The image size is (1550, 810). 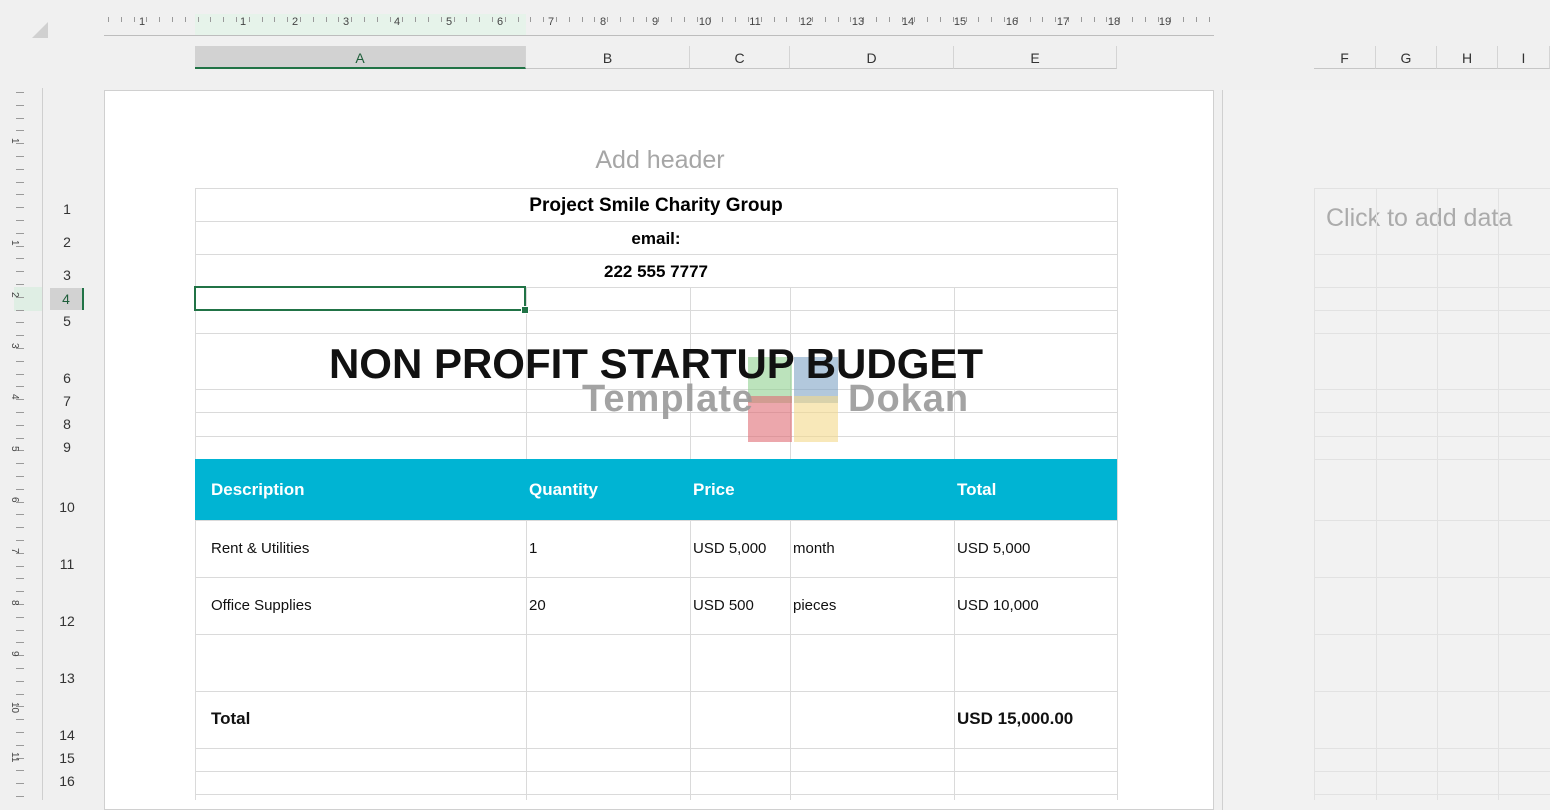 What do you see at coordinates (67, 242) in the screenshot?
I see `row-header-2: 2` at bounding box center [67, 242].